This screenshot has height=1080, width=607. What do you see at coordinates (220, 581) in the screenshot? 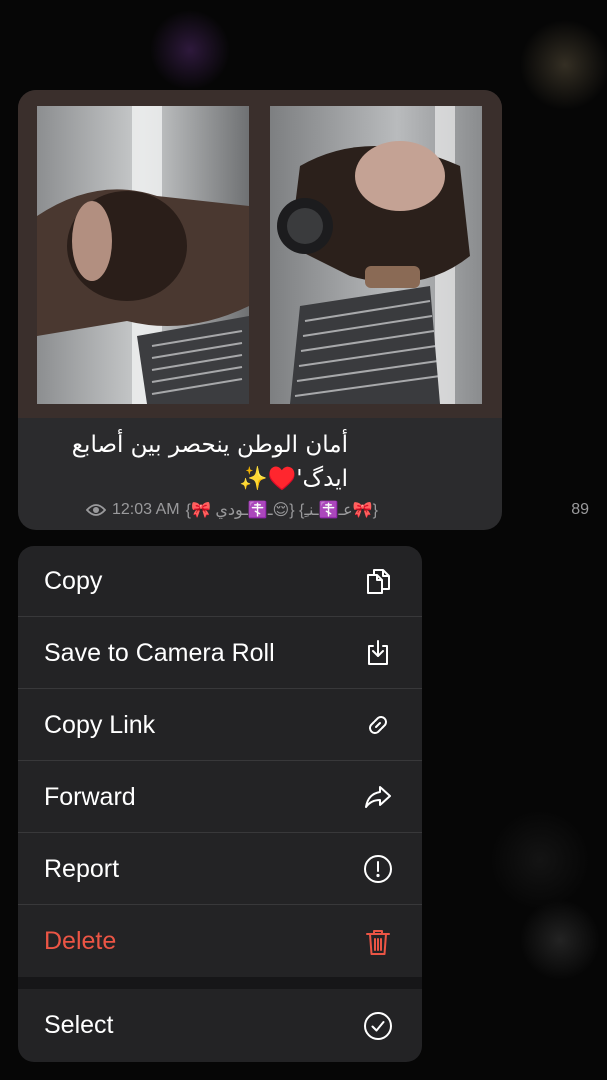
I see `copy-menu-item: Copy` at bounding box center [220, 581].